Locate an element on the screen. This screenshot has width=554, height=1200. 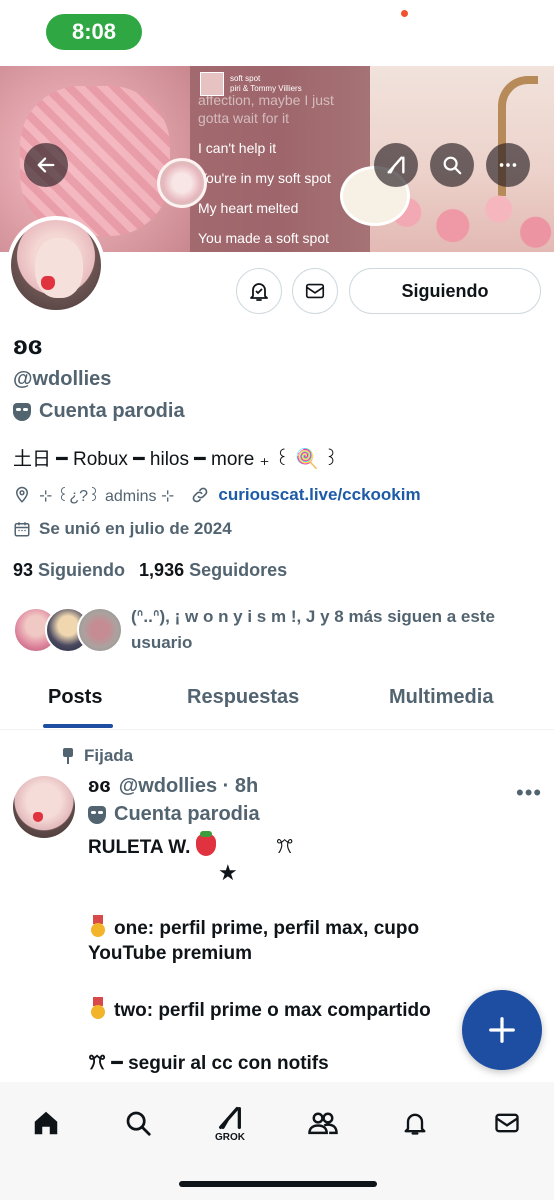
compose-post-button is located at coordinates (502, 1030).